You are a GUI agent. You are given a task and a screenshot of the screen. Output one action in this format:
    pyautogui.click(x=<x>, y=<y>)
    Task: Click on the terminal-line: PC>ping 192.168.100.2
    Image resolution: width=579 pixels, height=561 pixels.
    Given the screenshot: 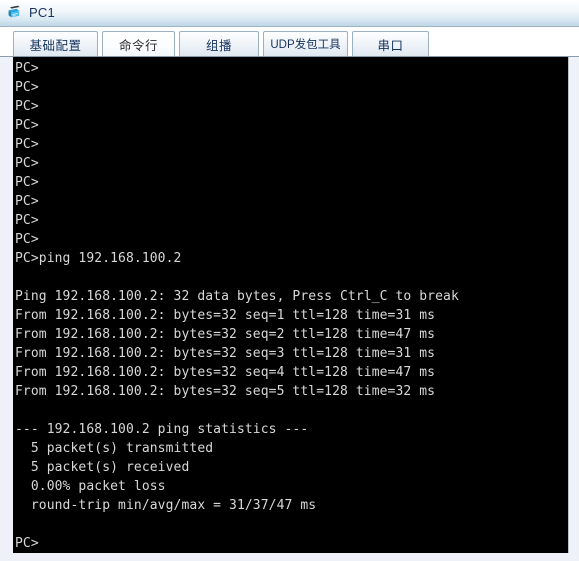 What is the action you would take?
    pyautogui.click(x=98, y=258)
    